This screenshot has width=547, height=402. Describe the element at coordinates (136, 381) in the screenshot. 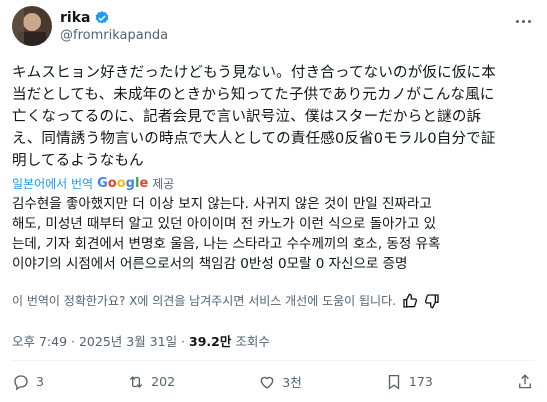

I see `retweet-icon` at that location.